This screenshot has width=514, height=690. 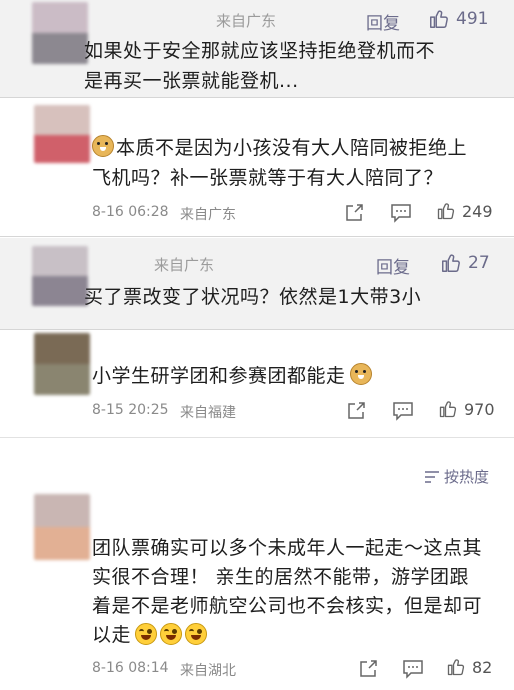 What do you see at coordinates (268, 178) in the screenshot?
I see `comment-line: 飞机吗？补一张票就等于有大人陪同了？` at bounding box center [268, 178].